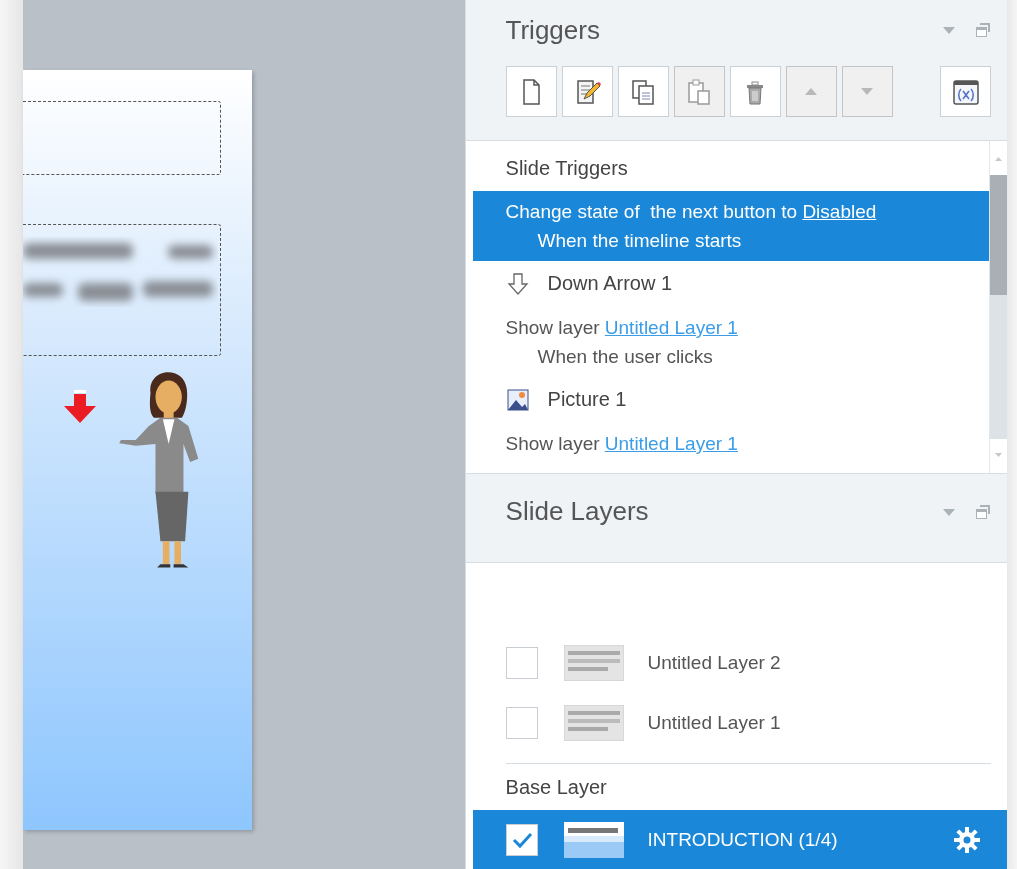  I want to click on trigger-item: Change state of the next button to Disabled When the timeline starts, so click(730, 225).